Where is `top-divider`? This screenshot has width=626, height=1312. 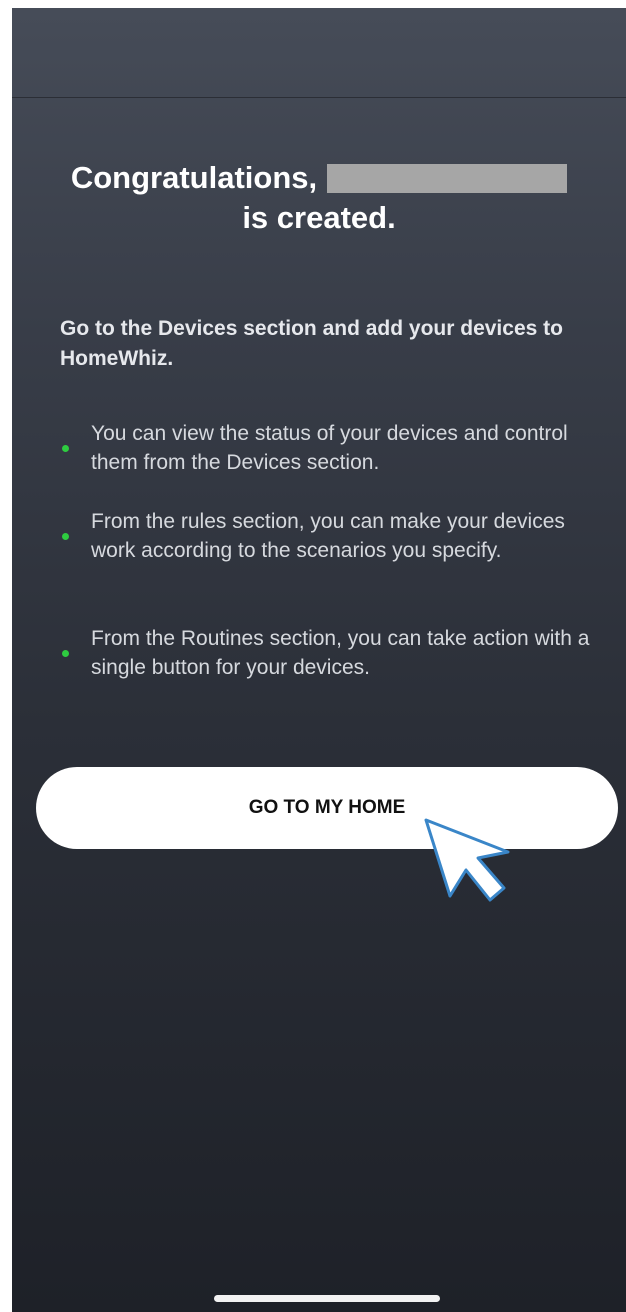
top-divider is located at coordinates (319, 97).